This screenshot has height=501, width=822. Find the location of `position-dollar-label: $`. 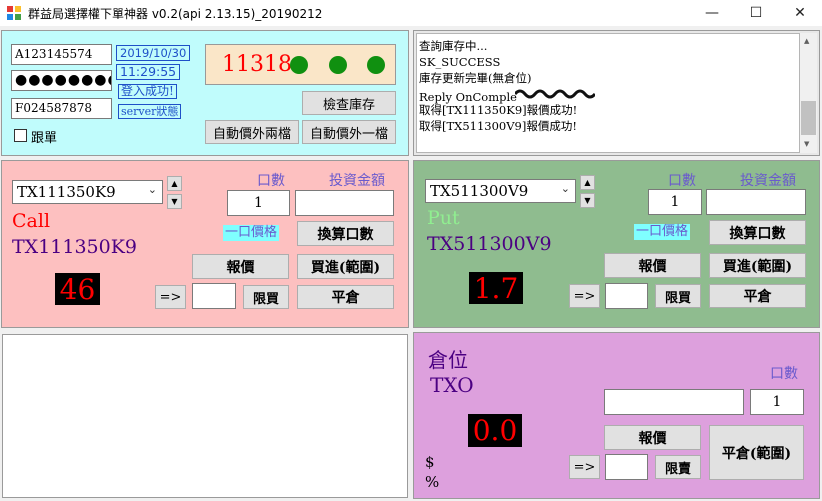

position-dollar-label: $ is located at coordinates (430, 462).